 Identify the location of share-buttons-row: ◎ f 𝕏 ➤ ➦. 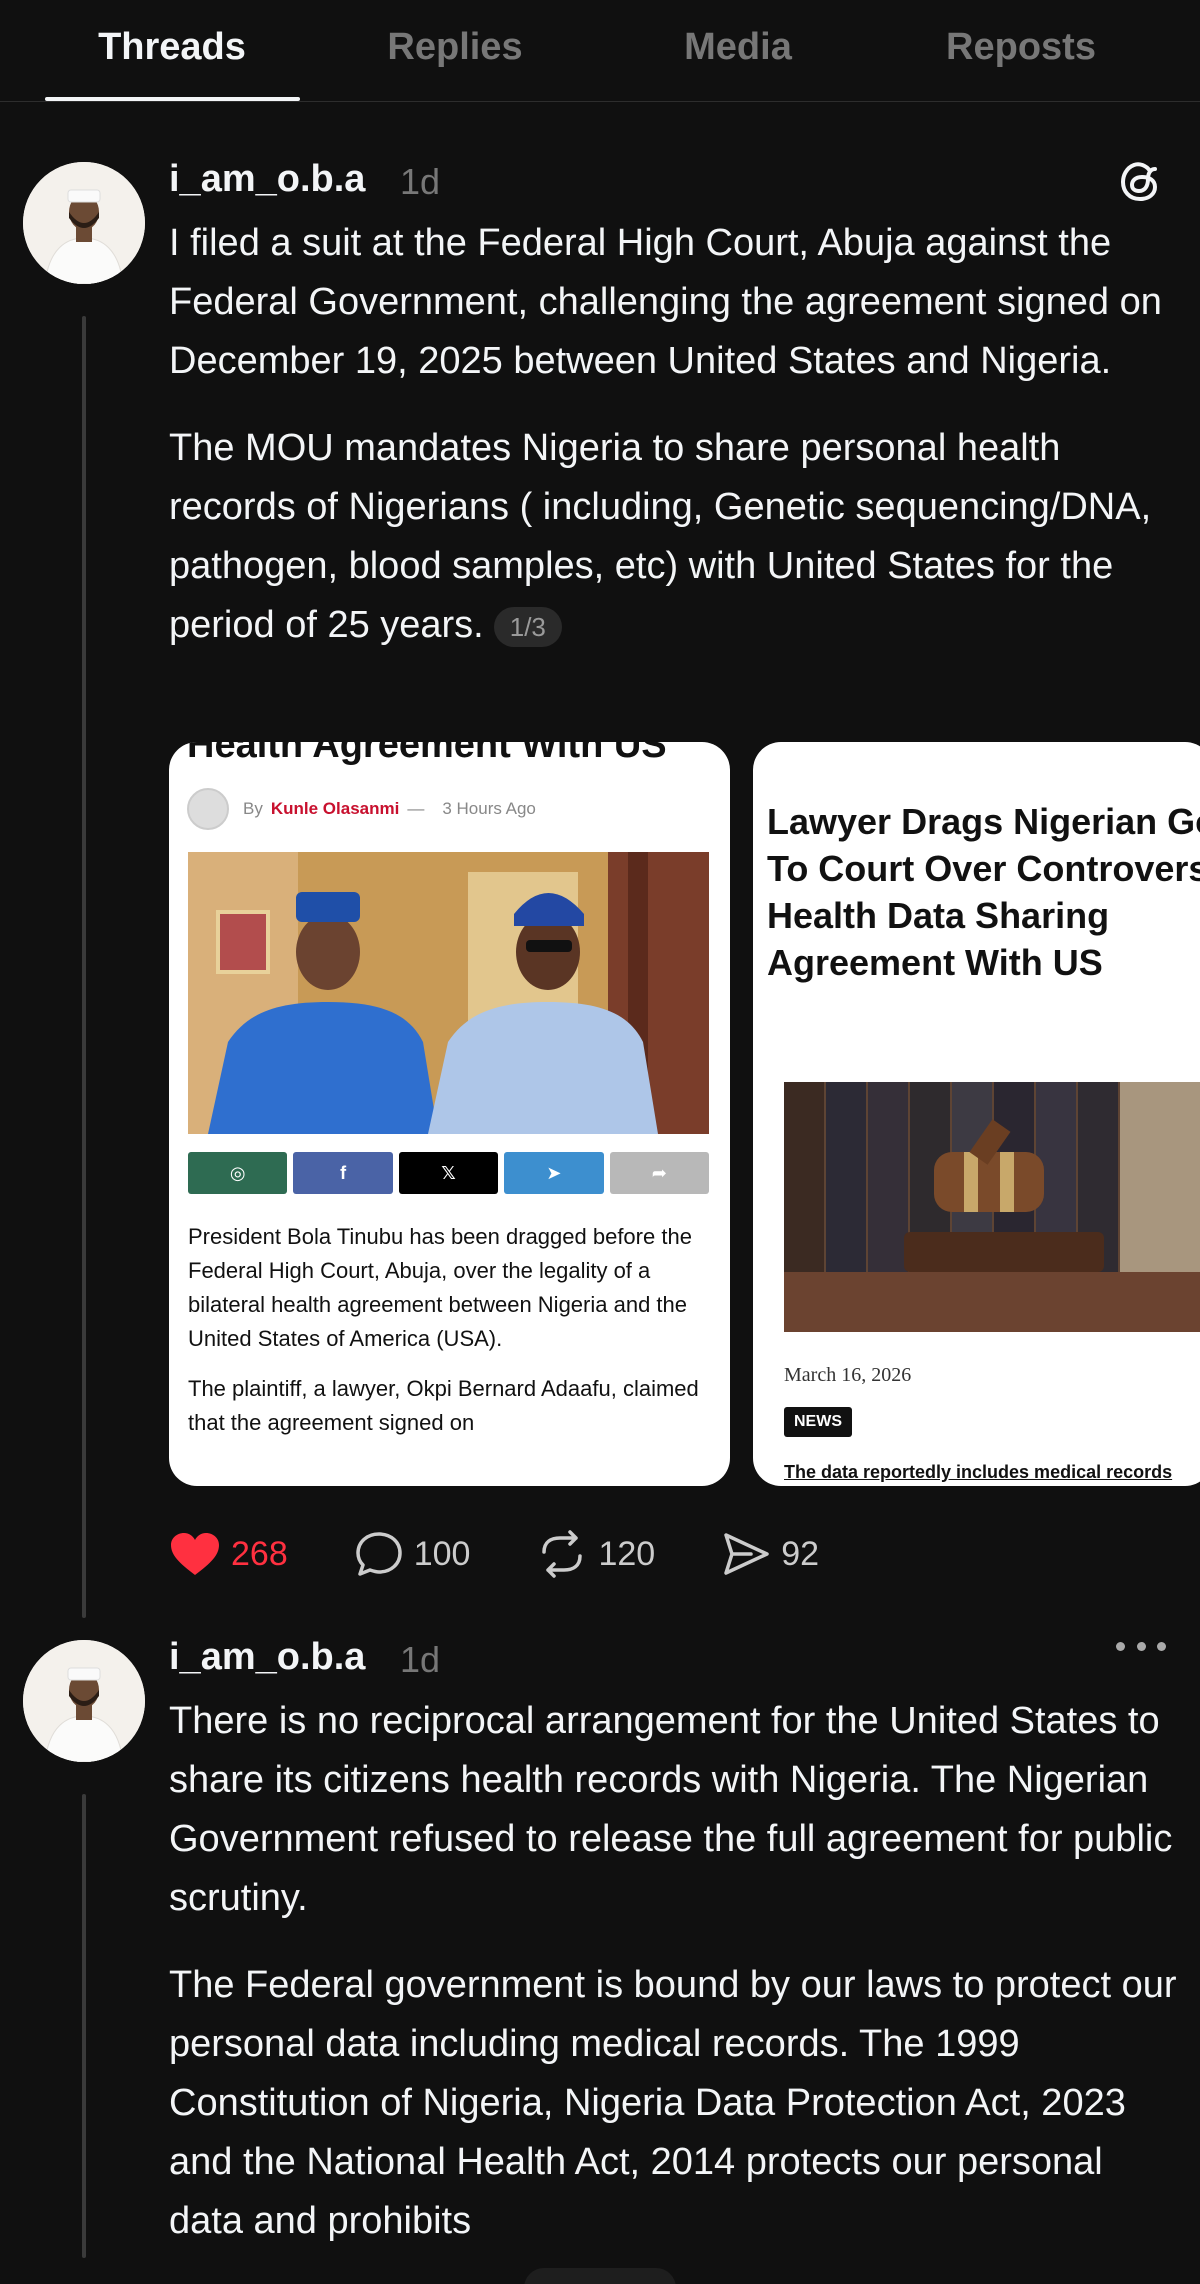
(449, 1173).